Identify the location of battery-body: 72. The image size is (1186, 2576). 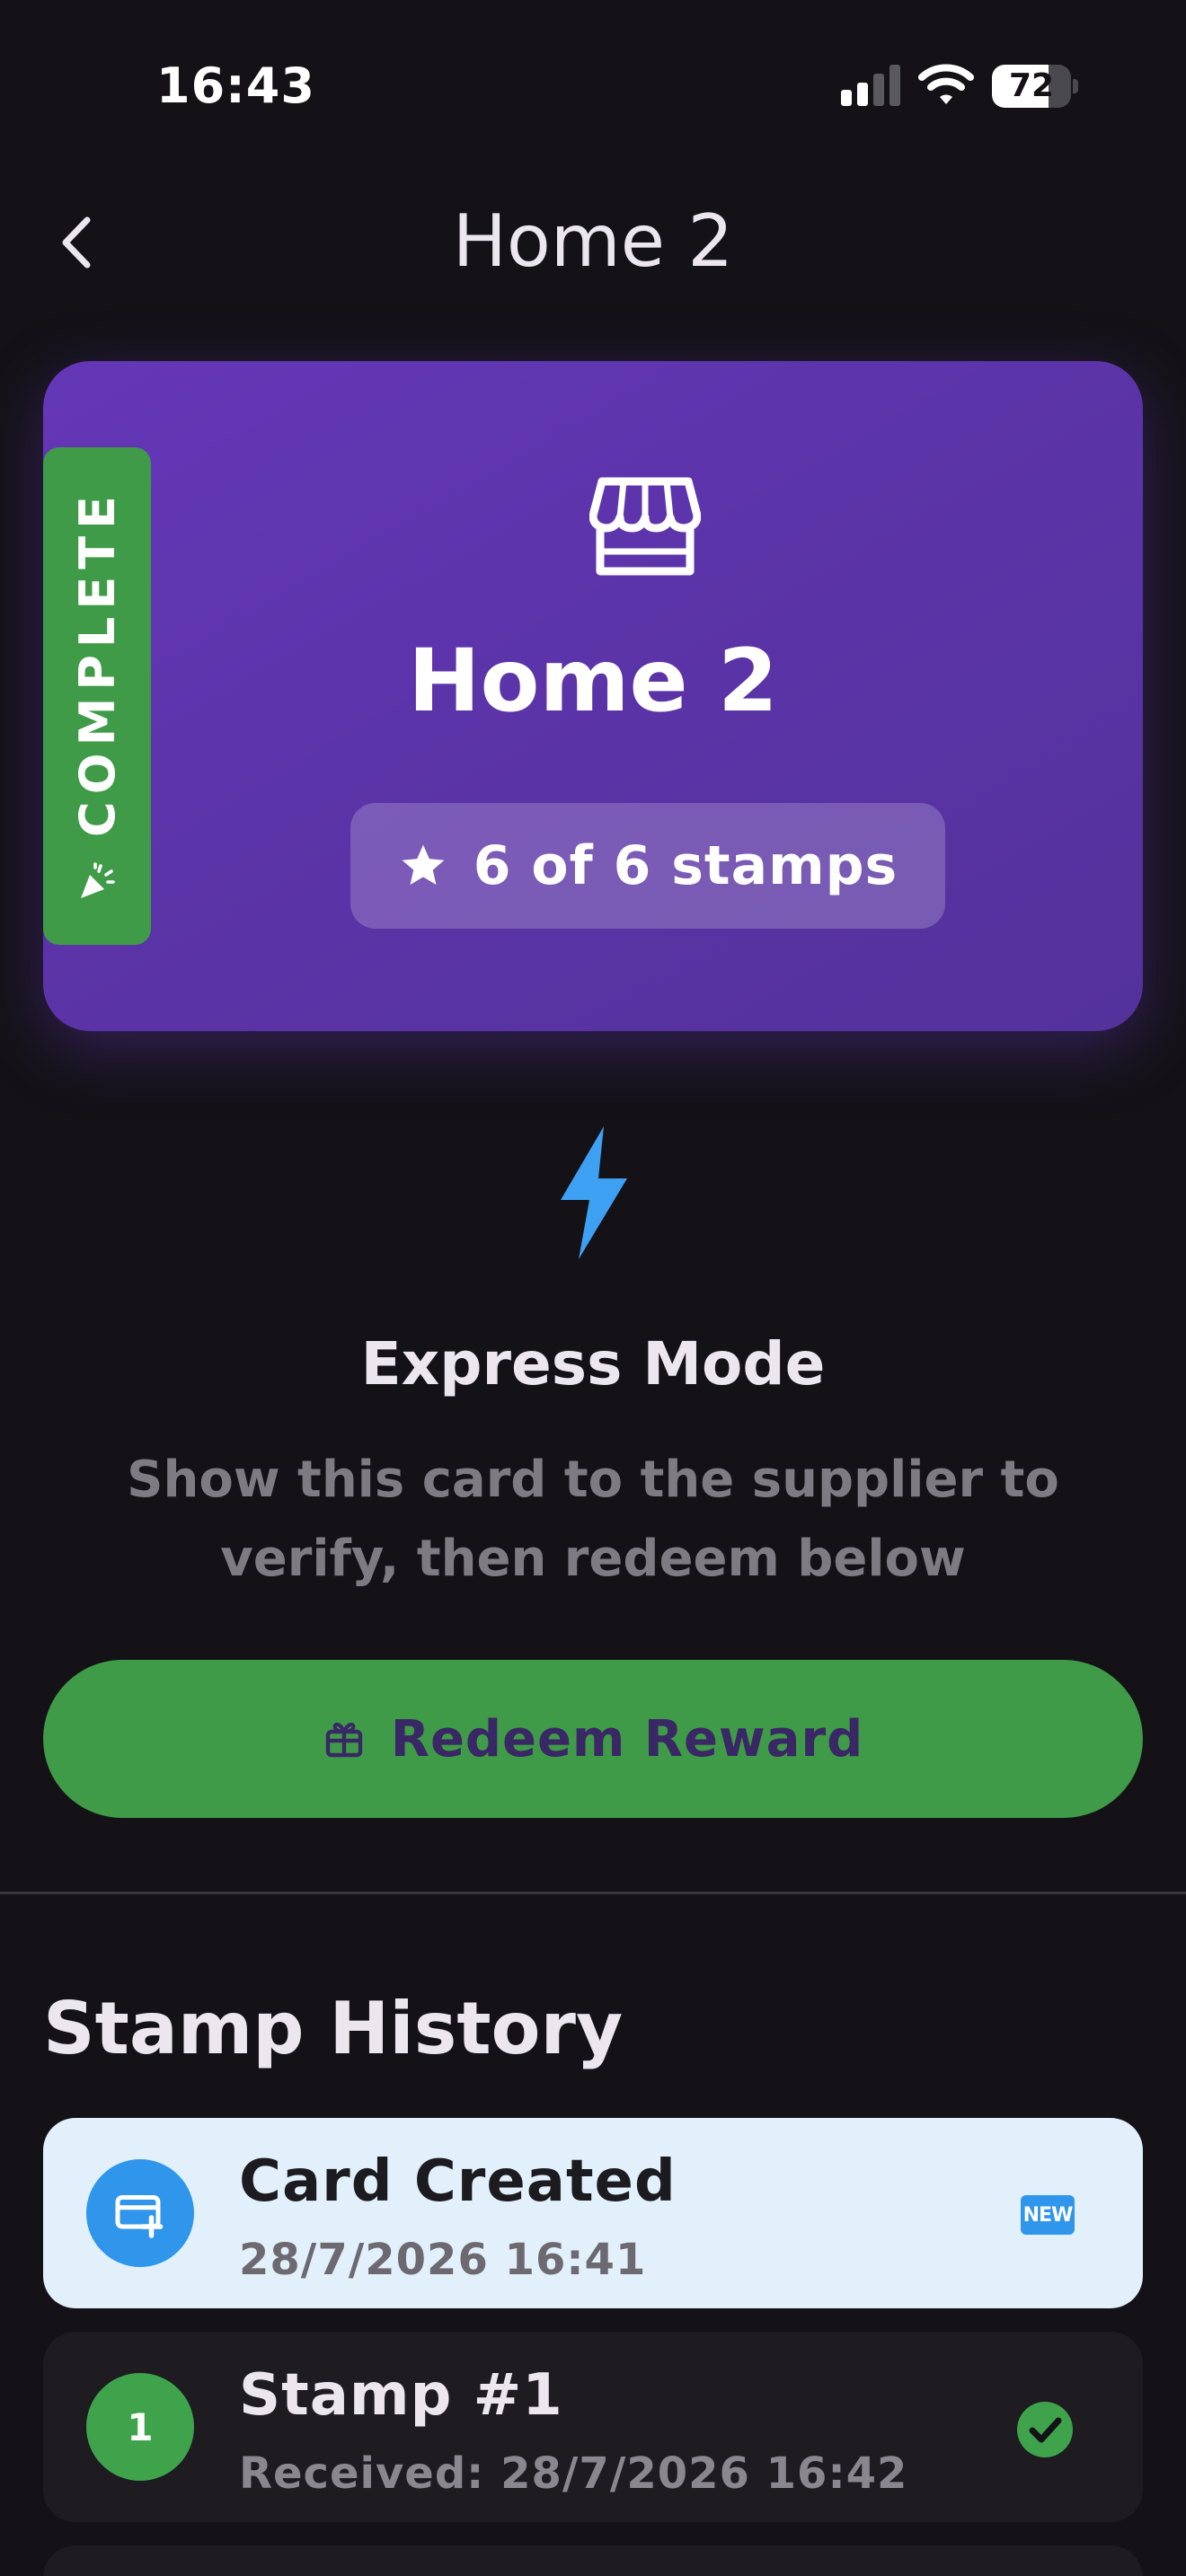
(1031, 86).